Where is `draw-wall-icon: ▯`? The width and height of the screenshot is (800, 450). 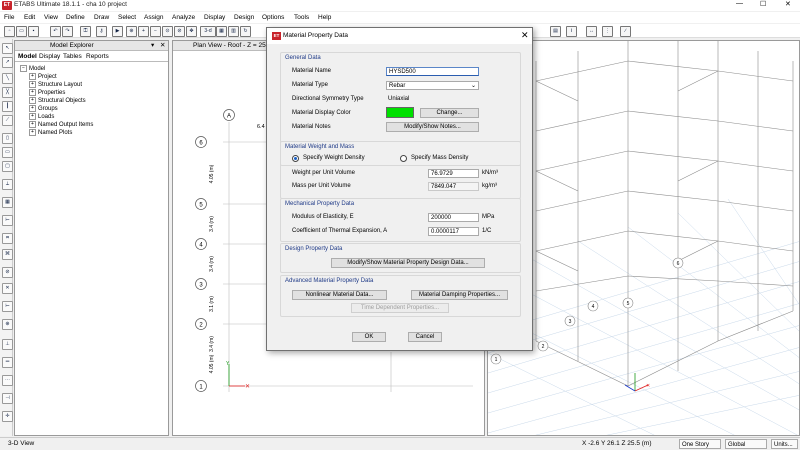 draw-wall-icon: ▯ is located at coordinates (7, 138).